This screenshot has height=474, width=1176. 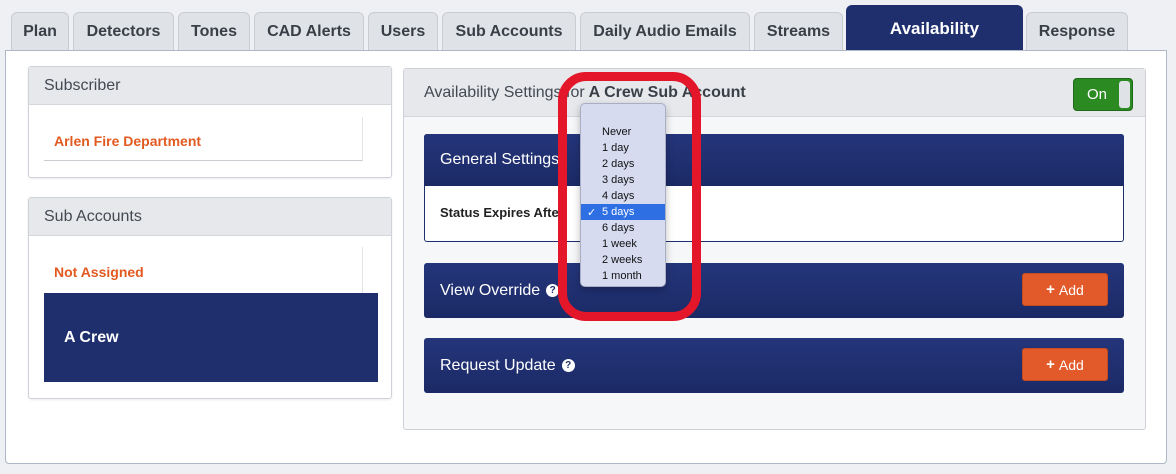 I want to click on tab-streams: Streams, so click(x=798, y=31).